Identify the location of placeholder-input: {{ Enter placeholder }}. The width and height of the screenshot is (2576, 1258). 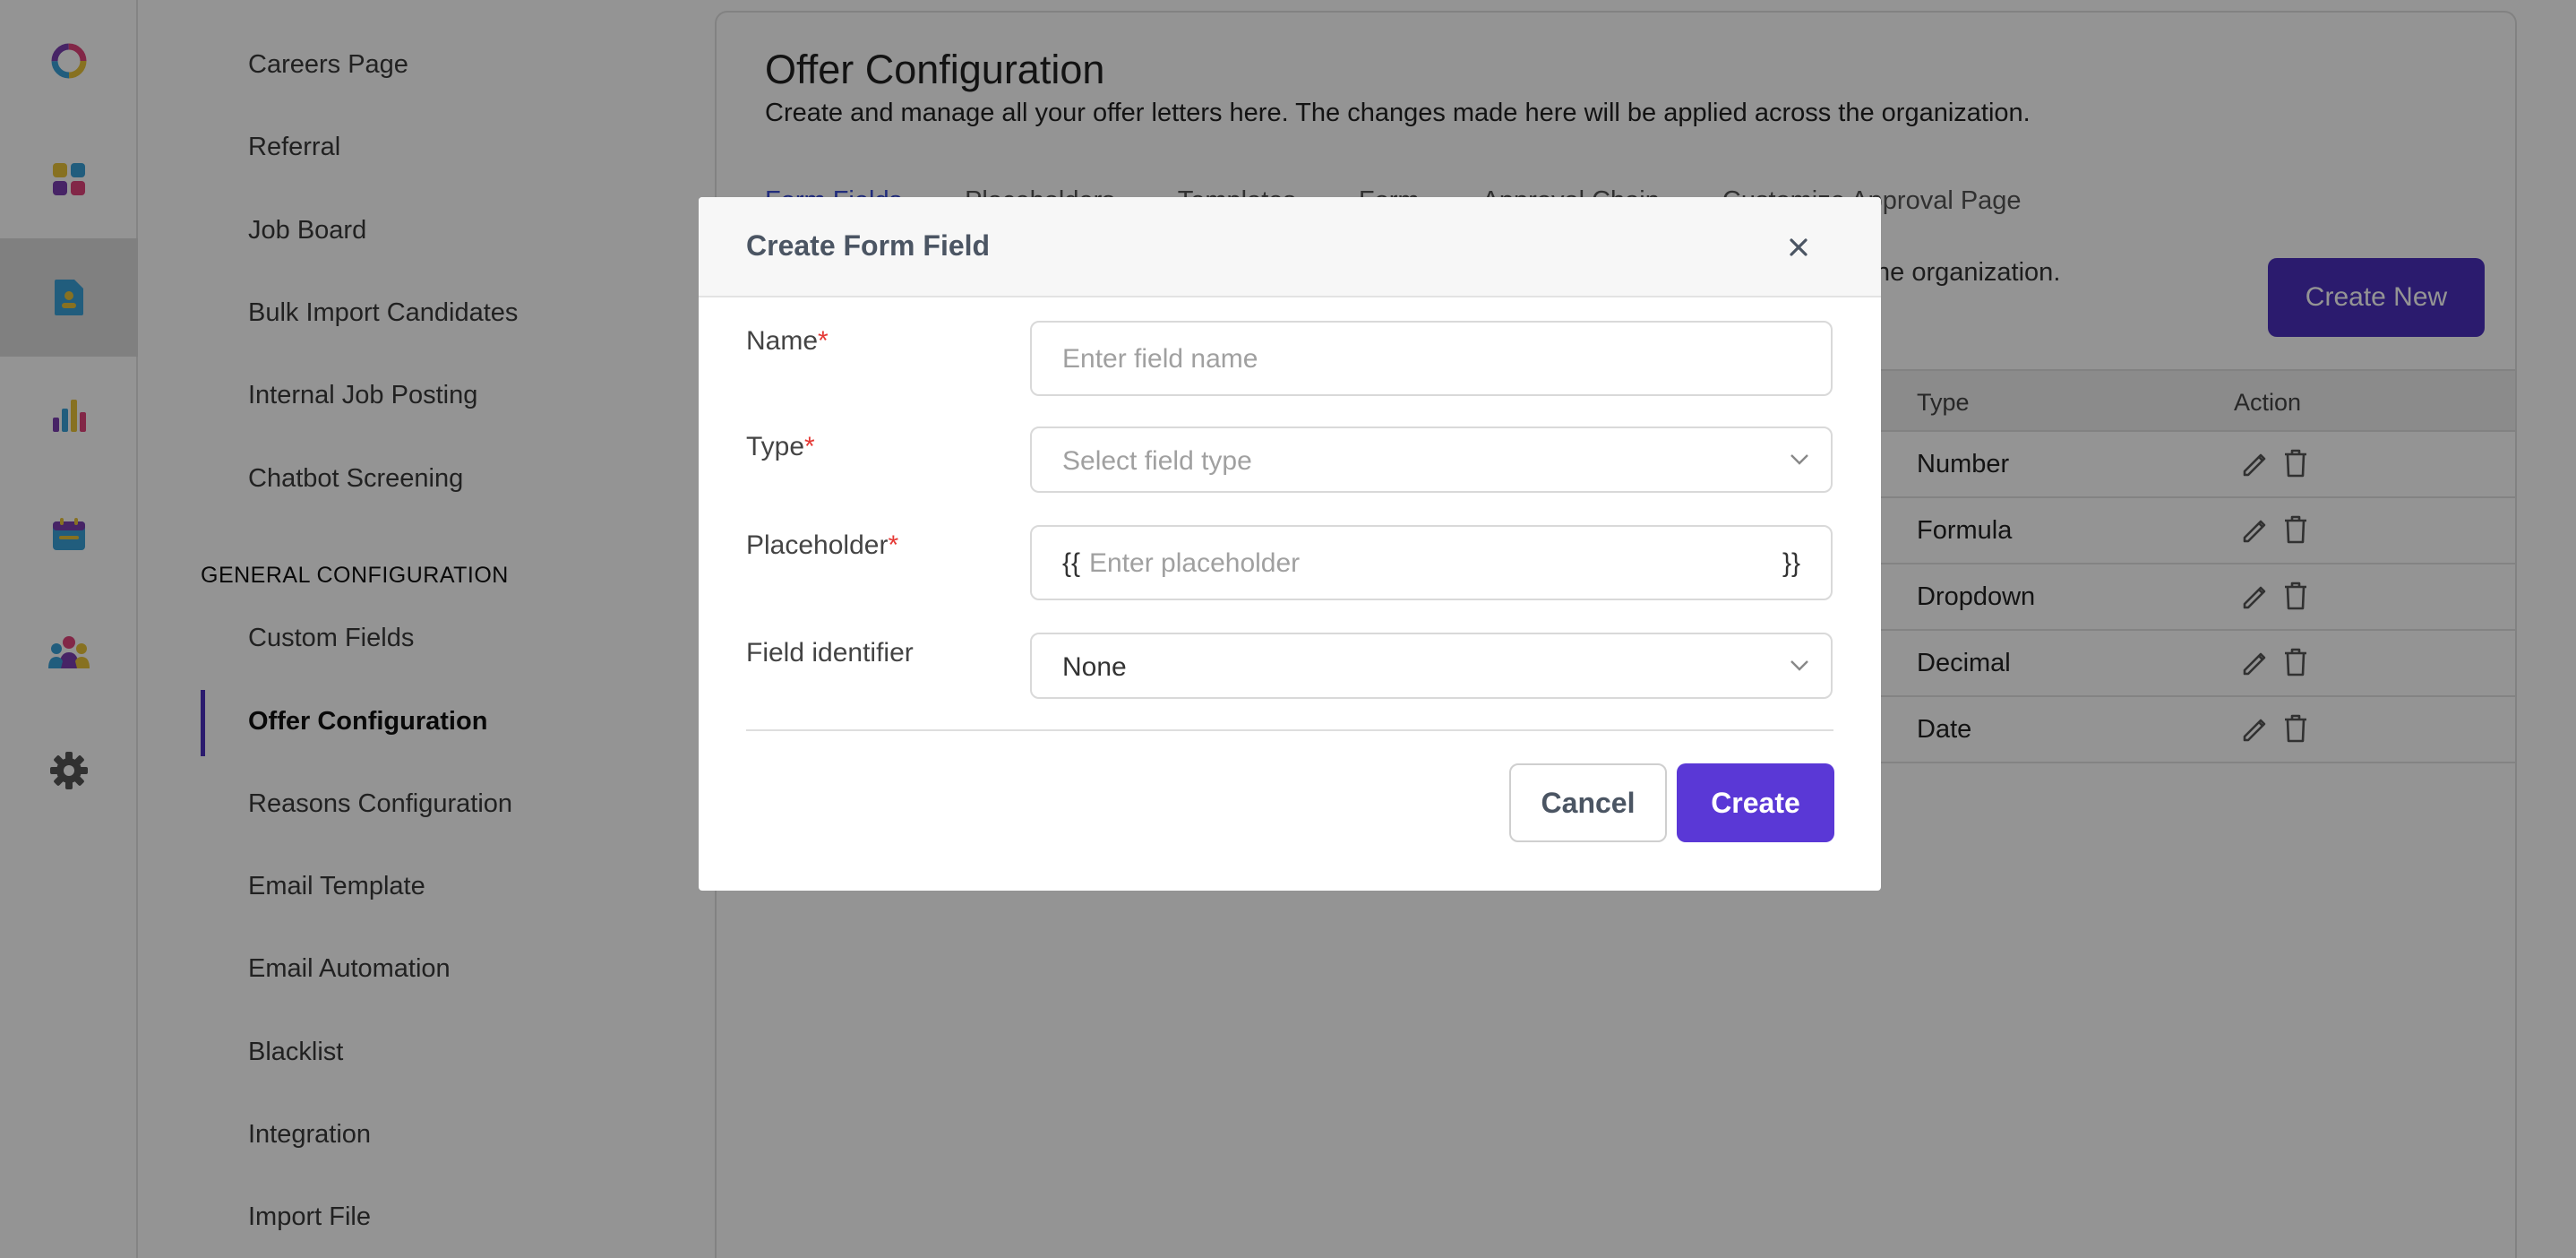
(1431, 562).